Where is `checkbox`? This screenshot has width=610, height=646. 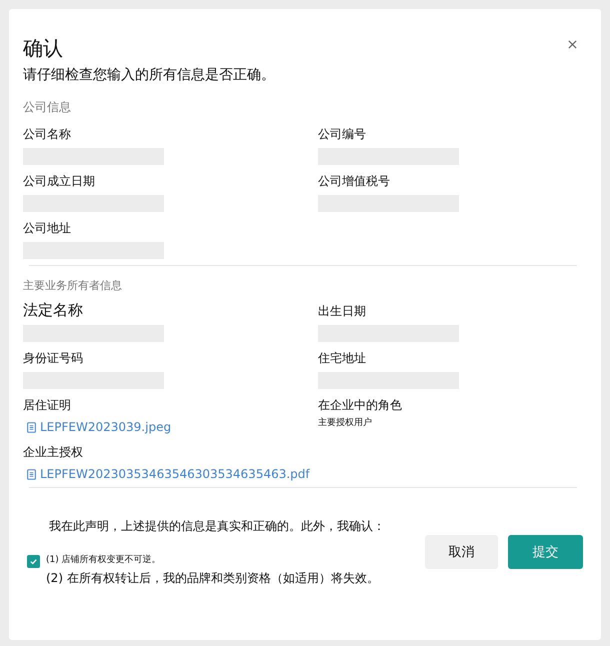 checkbox is located at coordinates (33, 561).